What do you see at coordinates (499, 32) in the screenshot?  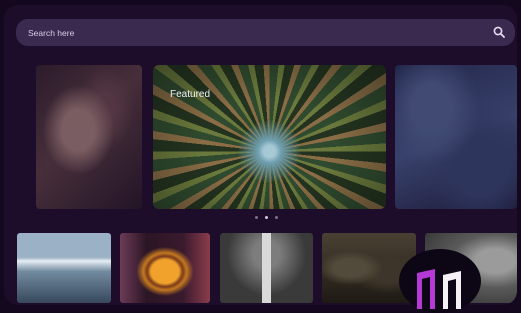 I see `search-icon` at bounding box center [499, 32].